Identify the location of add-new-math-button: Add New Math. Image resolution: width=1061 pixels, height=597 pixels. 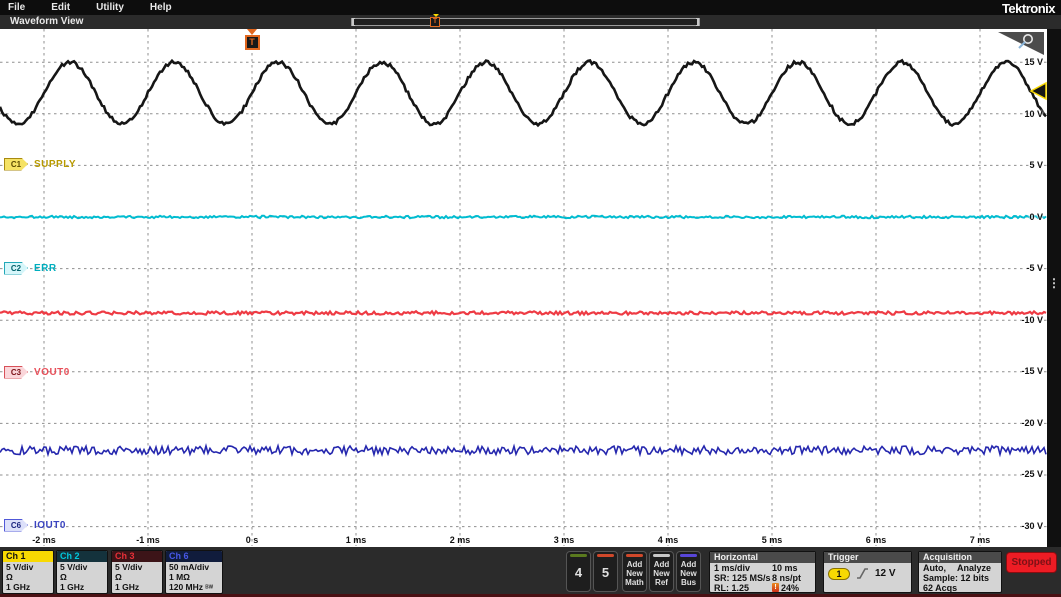
(634, 571).